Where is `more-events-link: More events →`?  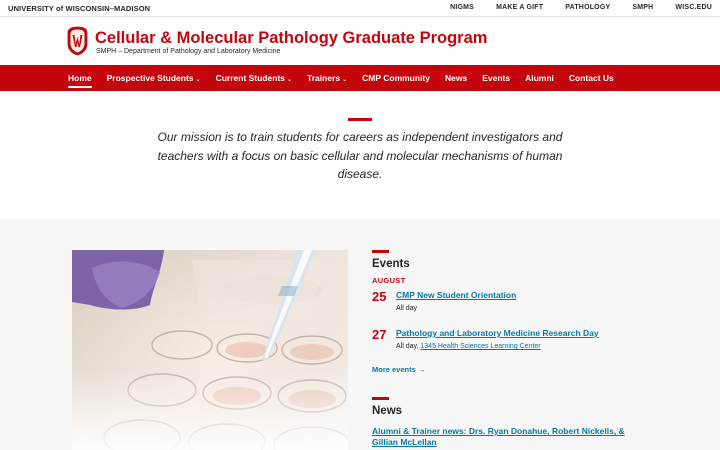
more-events-link: More events → is located at coordinates (507, 369).